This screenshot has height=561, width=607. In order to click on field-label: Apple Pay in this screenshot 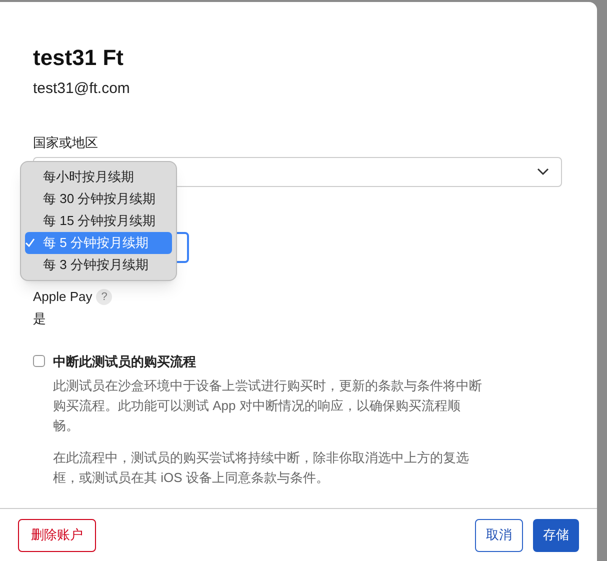, I will do `click(62, 297)`.